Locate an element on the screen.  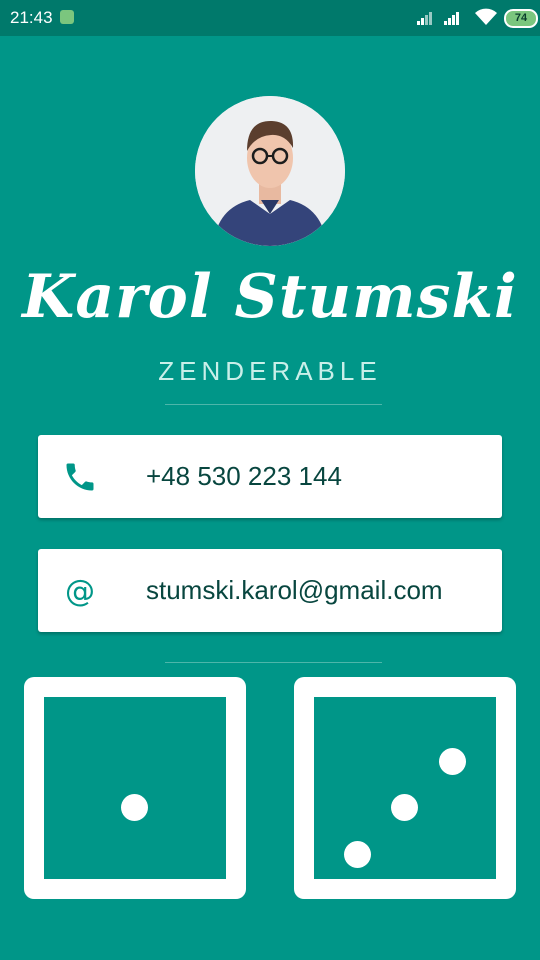
dice-left is located at coordinates (135, 788).